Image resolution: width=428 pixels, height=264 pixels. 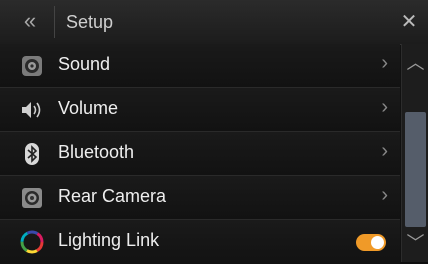 I want to click on scrollbar: ︿ ﹀, so click(x=414, y=153).